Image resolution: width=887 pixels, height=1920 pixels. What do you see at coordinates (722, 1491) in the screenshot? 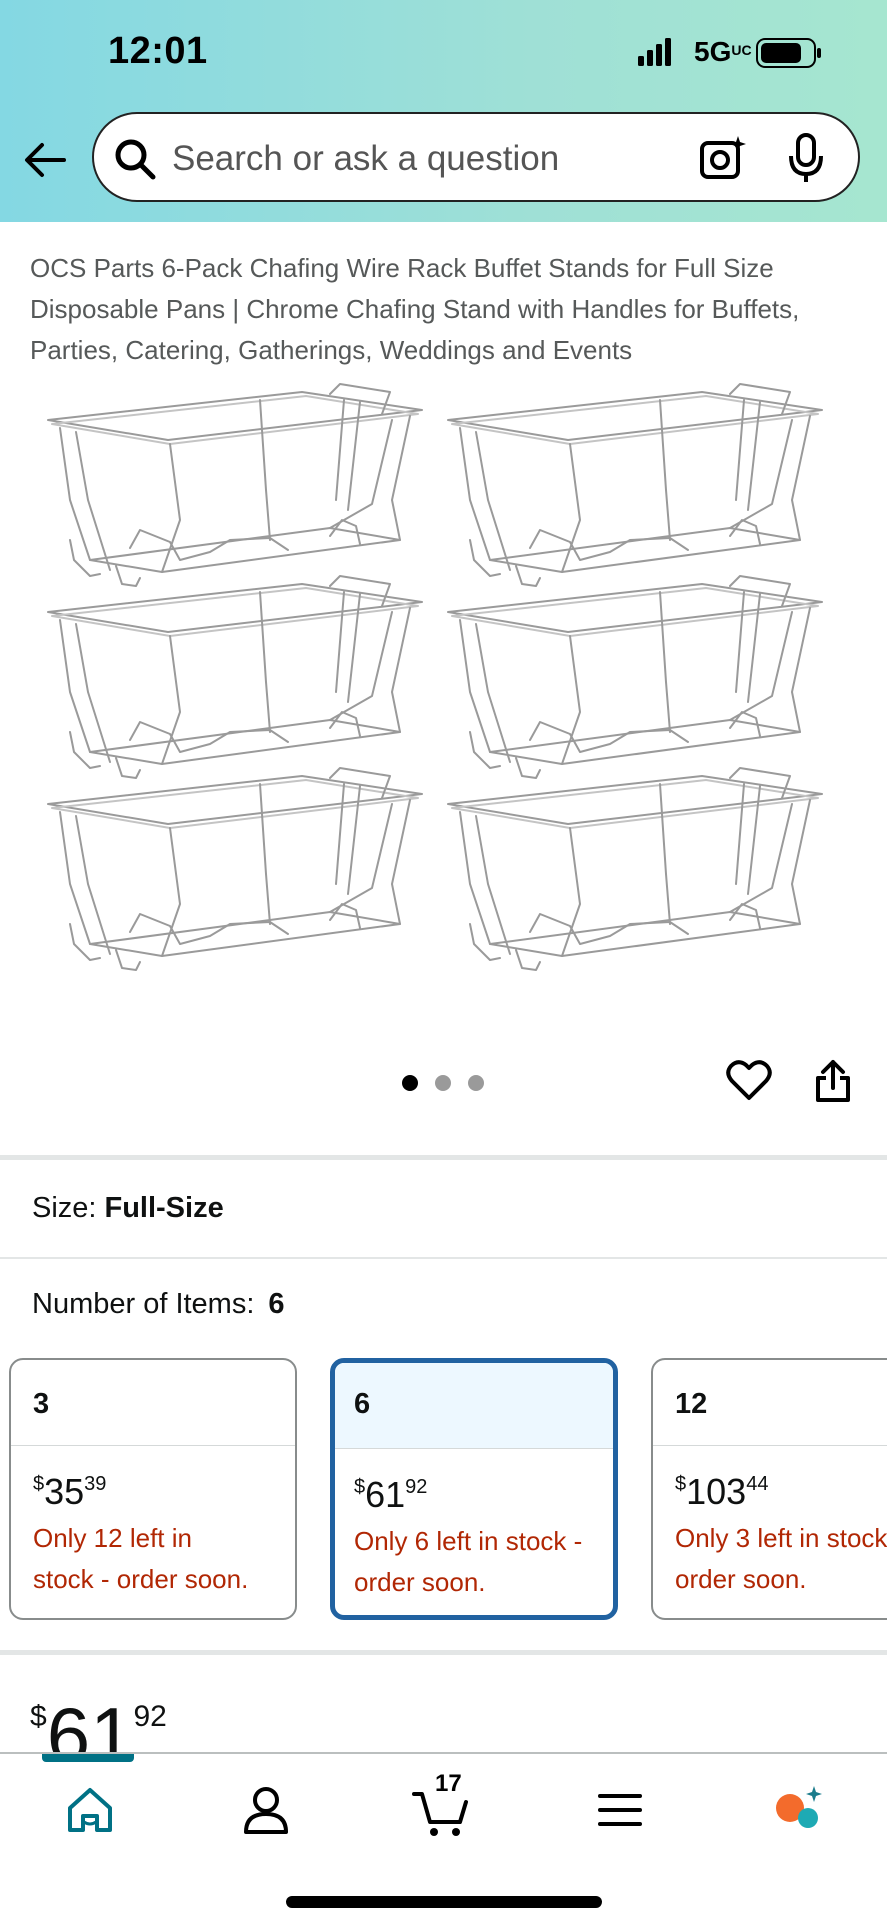
I see `option-price: $10344` at bounding box center [722, 1491].